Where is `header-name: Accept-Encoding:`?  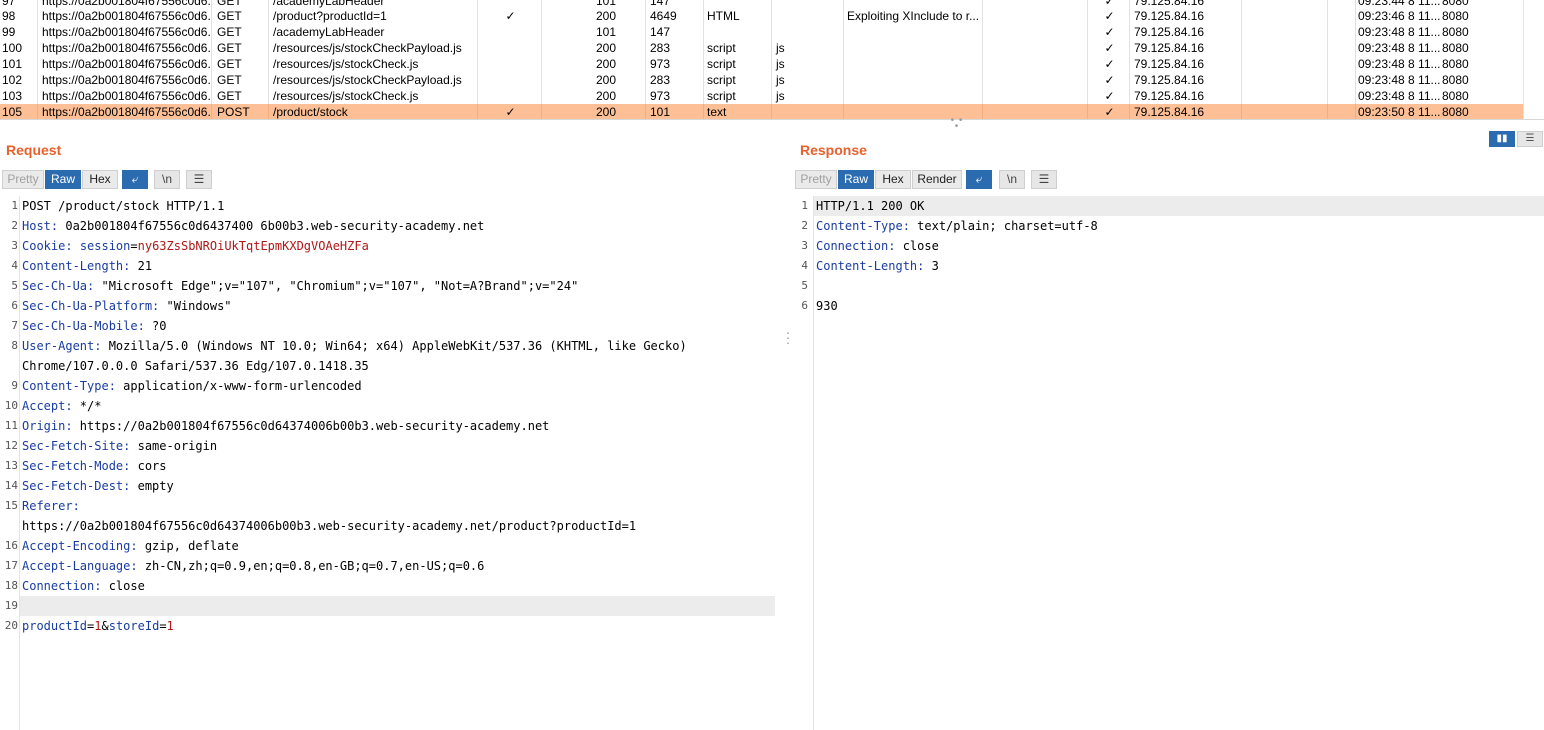 header-name: Accept-Encoding: is located at coordinates (80, 546).